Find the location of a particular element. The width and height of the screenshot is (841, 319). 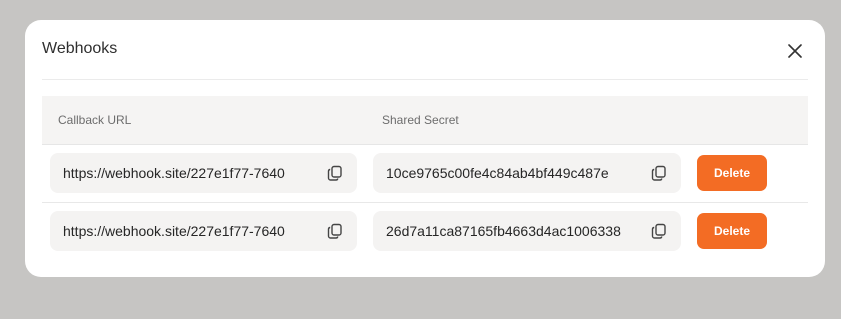

table-header: Callback URL Shared Secret is located at coordinates (425, 120).